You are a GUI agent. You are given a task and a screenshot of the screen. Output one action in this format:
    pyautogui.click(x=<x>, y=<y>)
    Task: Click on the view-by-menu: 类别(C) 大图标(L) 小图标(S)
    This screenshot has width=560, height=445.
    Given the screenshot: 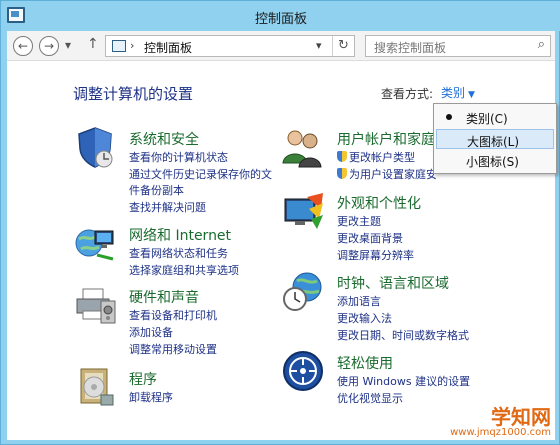 What is the action you would take?
    pyautogui.click(x=495, y=138)
    